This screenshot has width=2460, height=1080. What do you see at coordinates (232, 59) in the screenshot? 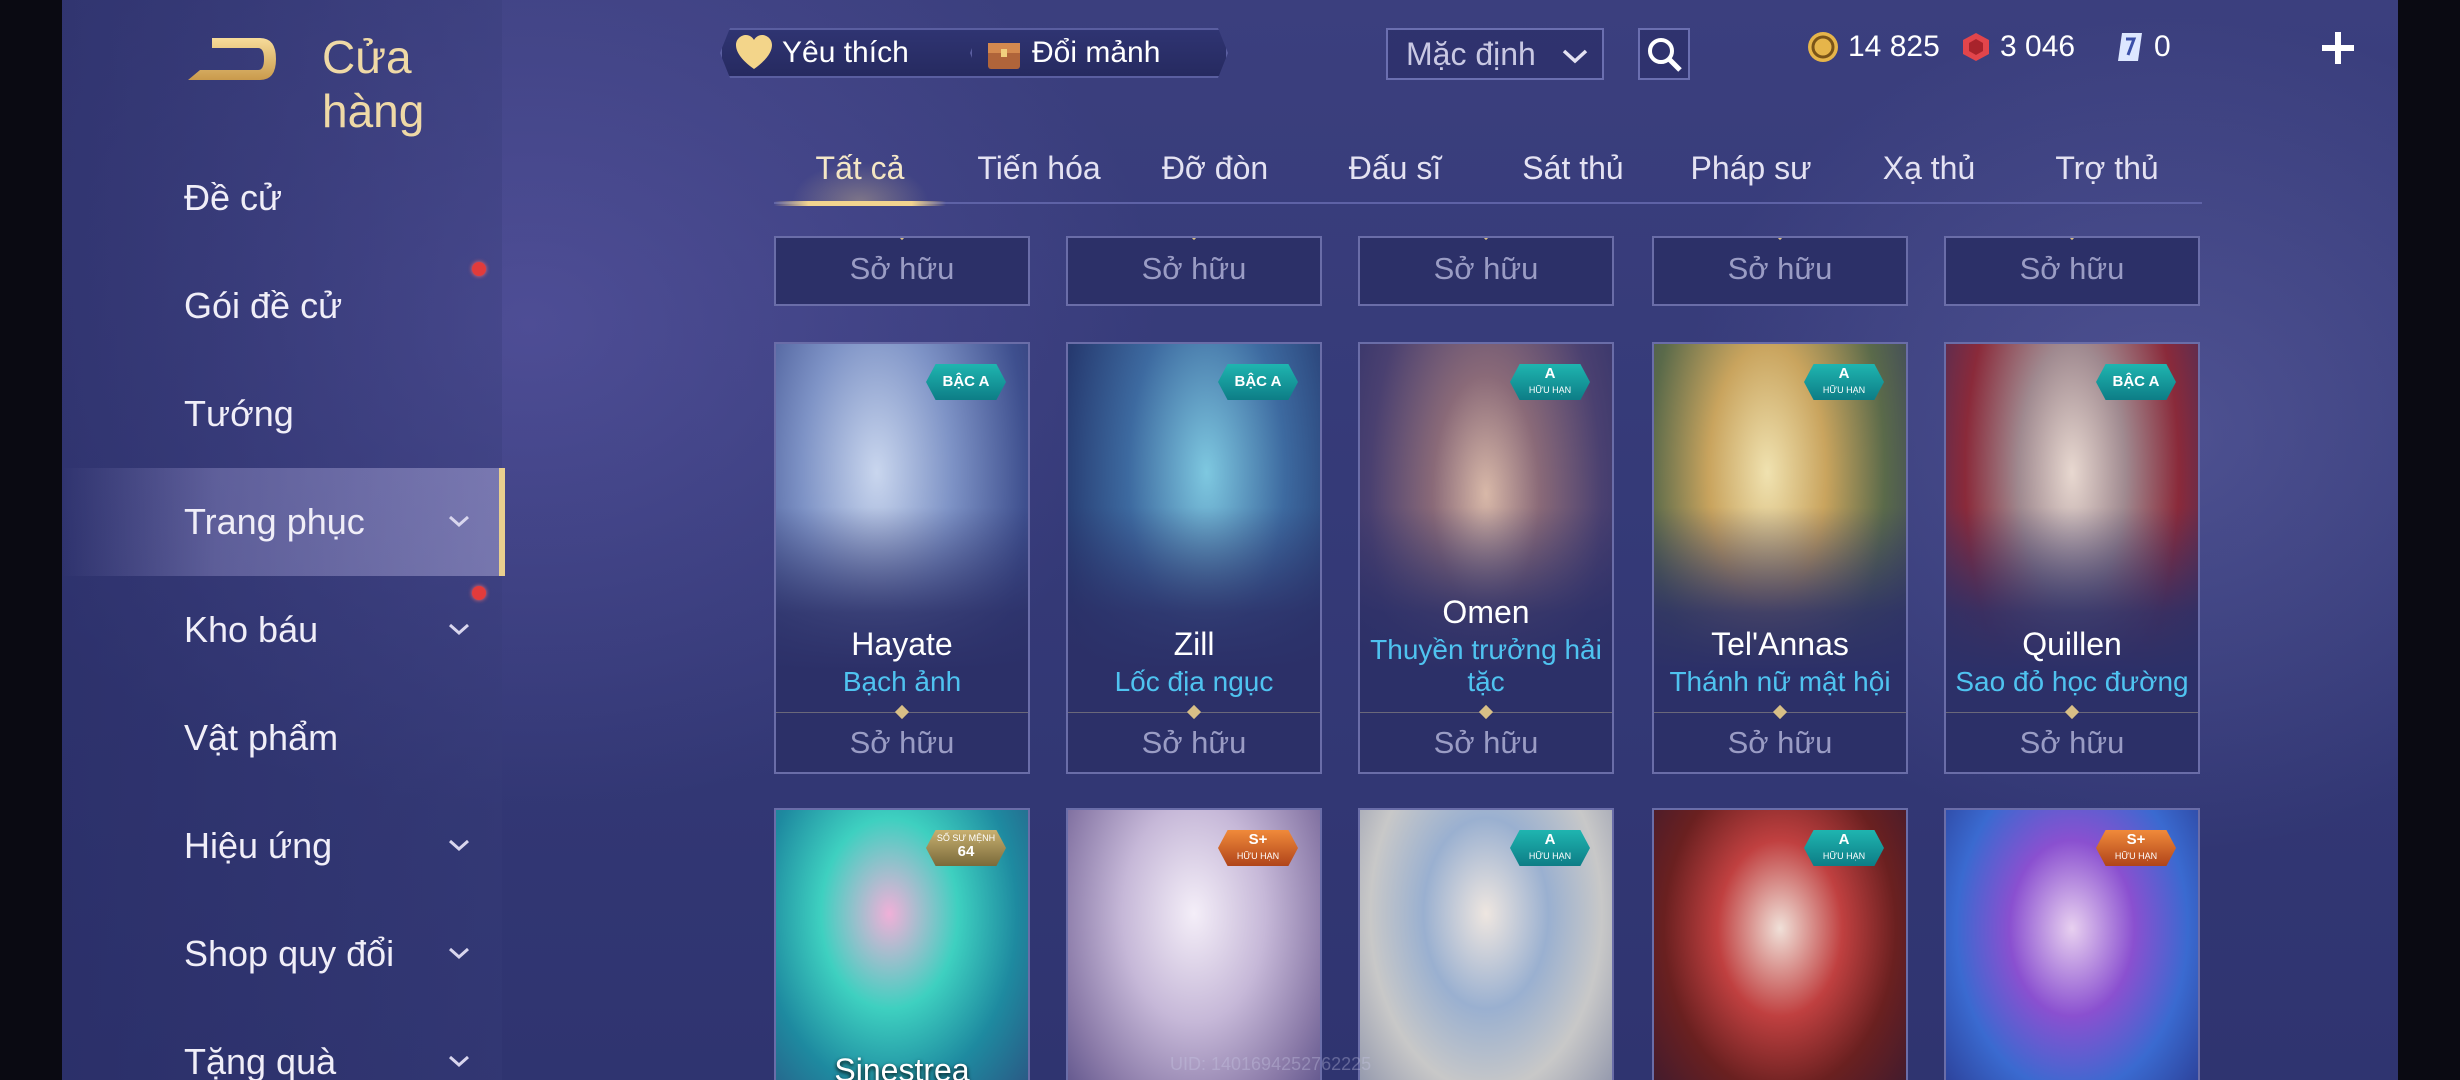
I see `back-button` at bounding box center [232, 59].